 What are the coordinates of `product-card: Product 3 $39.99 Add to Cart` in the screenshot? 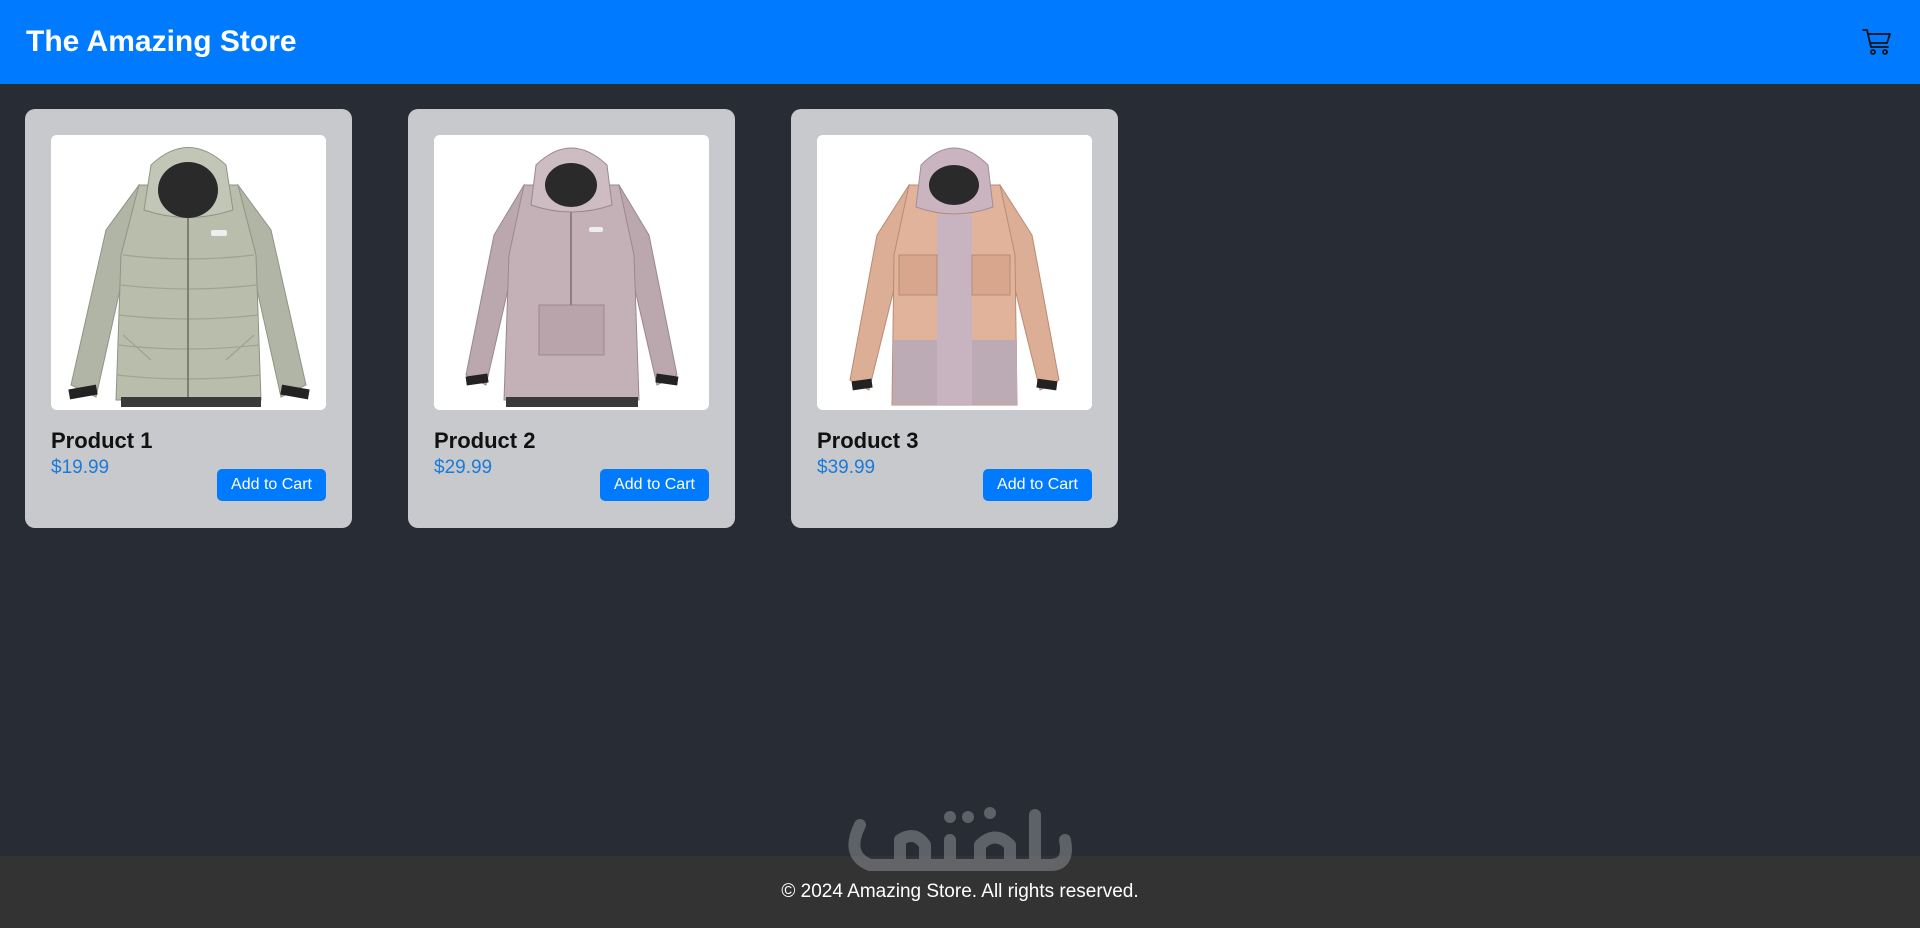 It's located at (954, 318).